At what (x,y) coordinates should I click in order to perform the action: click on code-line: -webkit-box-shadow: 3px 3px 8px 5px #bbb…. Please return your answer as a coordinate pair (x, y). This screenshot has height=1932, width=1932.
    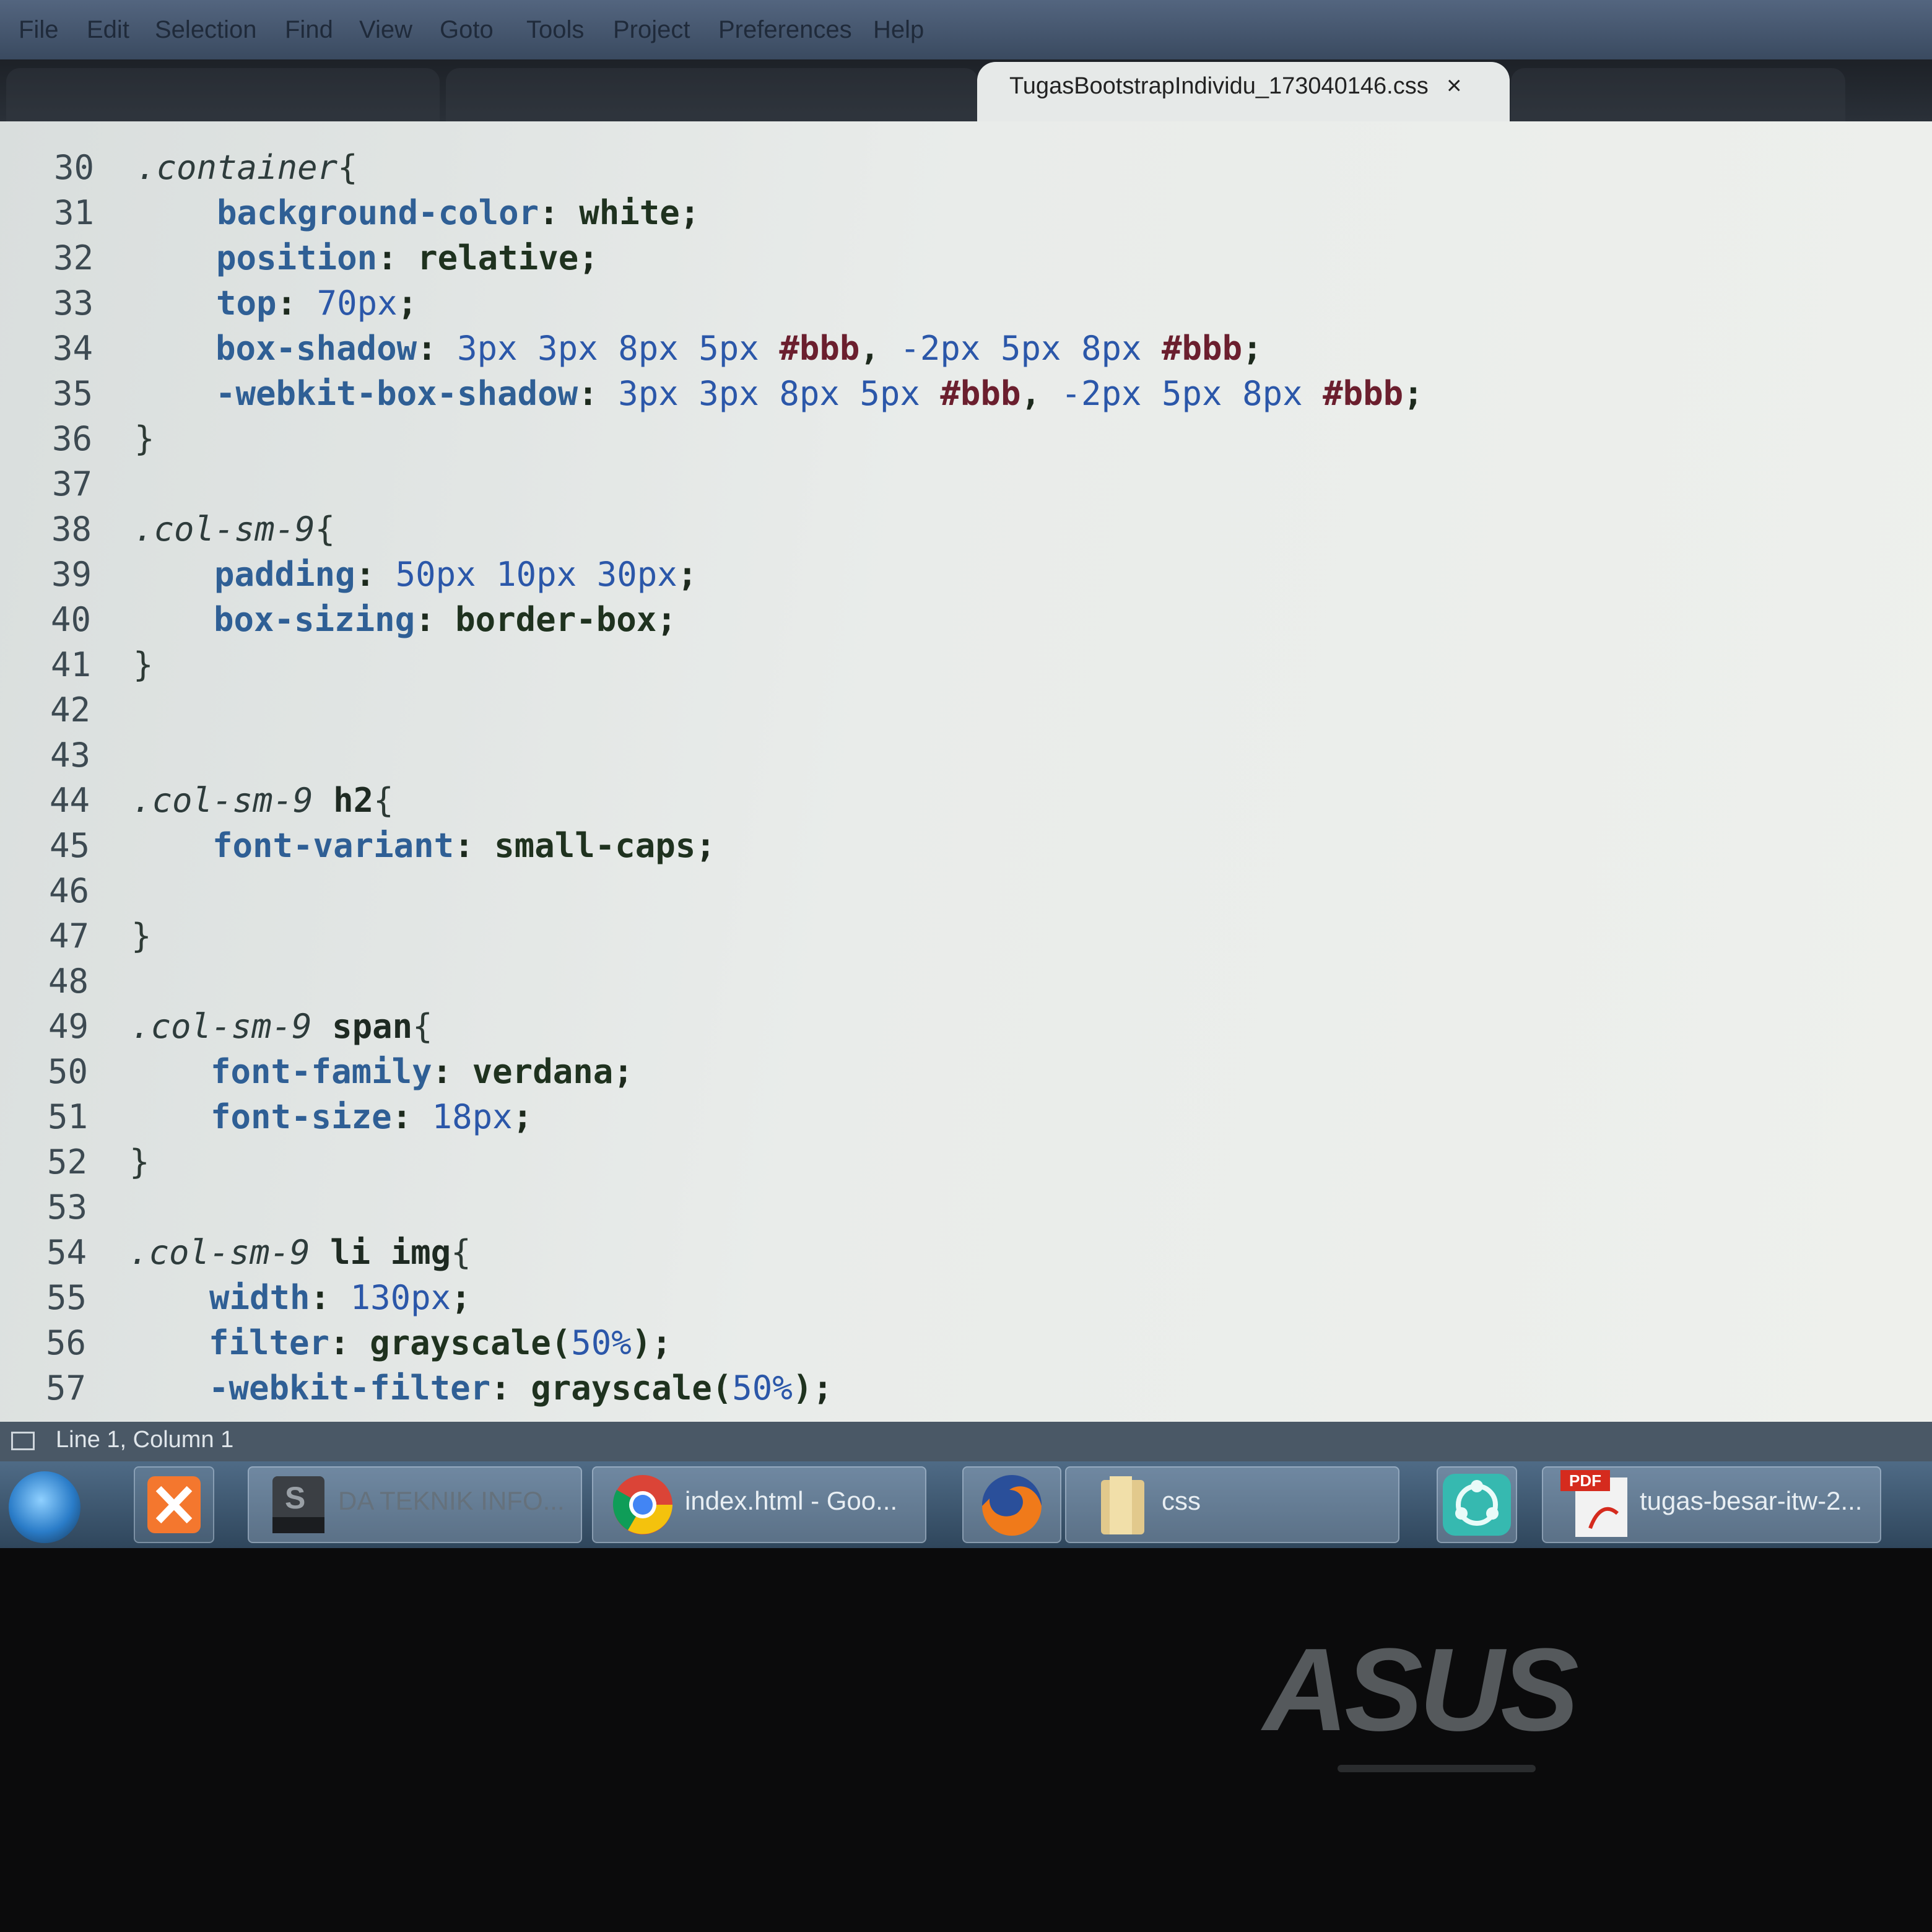
    Looking at the image, I should click on (819, 394).